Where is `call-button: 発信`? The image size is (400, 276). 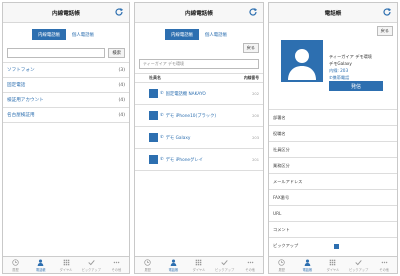
call-button: 発信 is located at coordinates (356, 86).